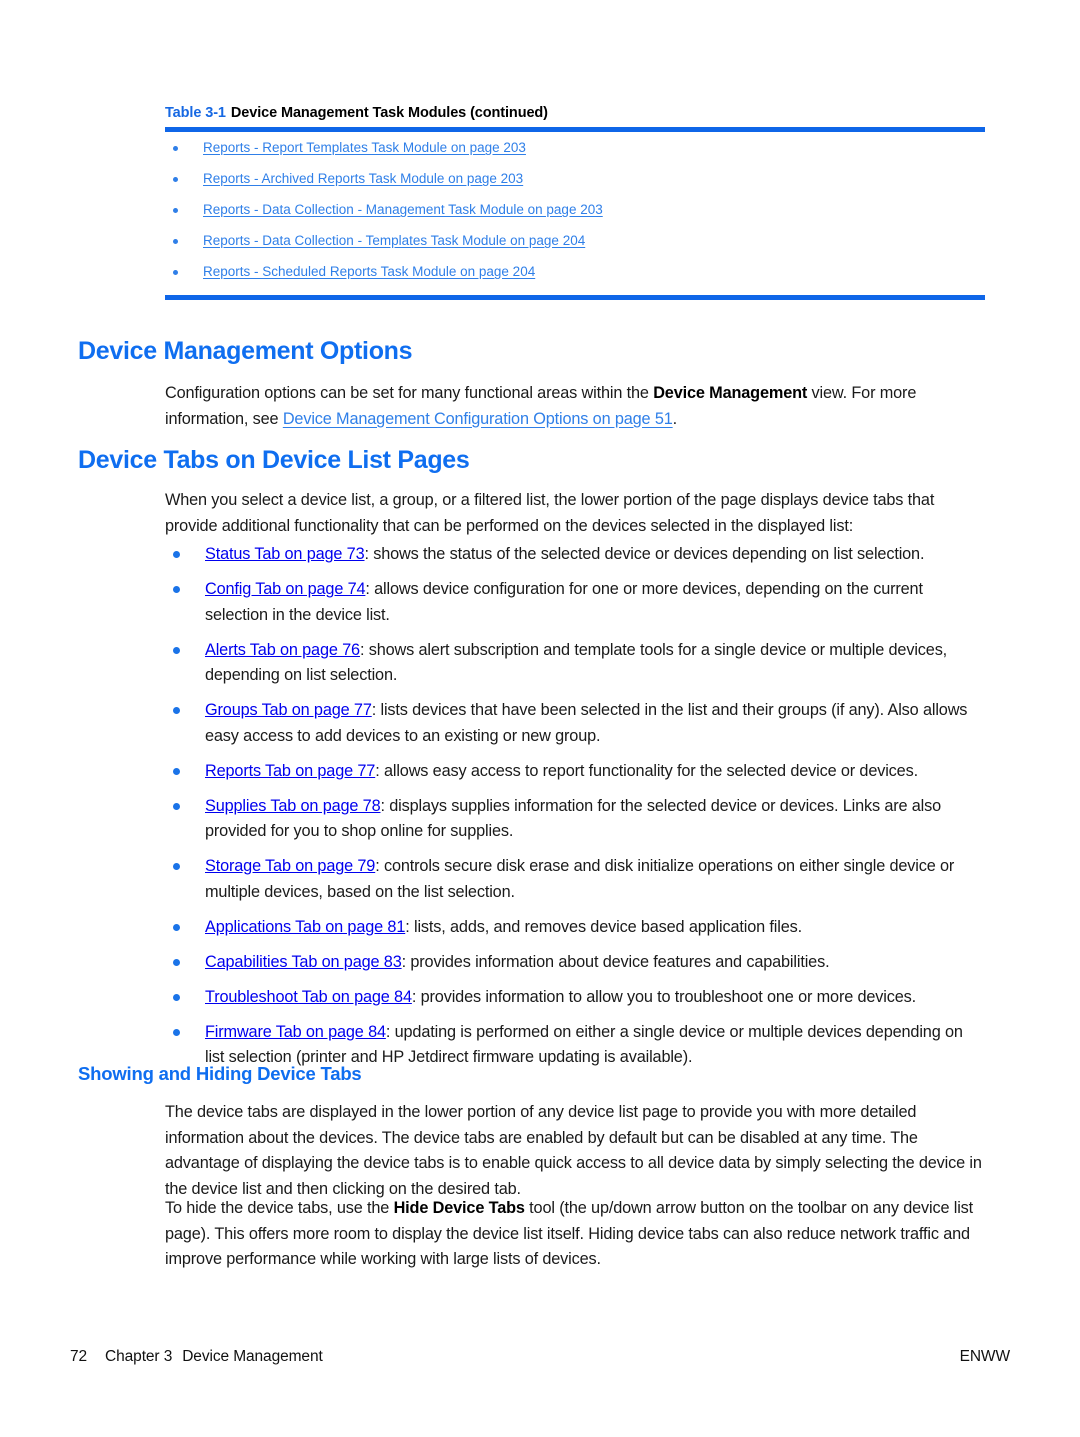  What do you see at coordinates (285, 589) in the screenshot?
I see `link-config-tab: Config Tab on page 74` at bounding box center [285, 589].